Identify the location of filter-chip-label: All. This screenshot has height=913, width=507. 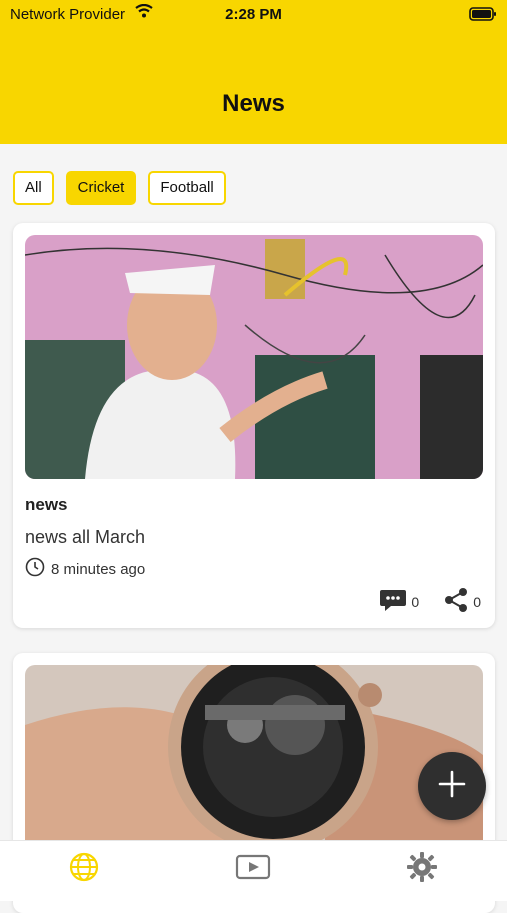
(33, 187).